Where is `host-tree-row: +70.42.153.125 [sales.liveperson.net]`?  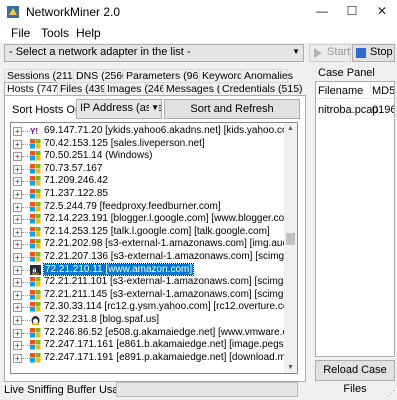 host-tree-row: +70.42.153.125 [sales.liveperson.net] is located at coordinates (148, 143).